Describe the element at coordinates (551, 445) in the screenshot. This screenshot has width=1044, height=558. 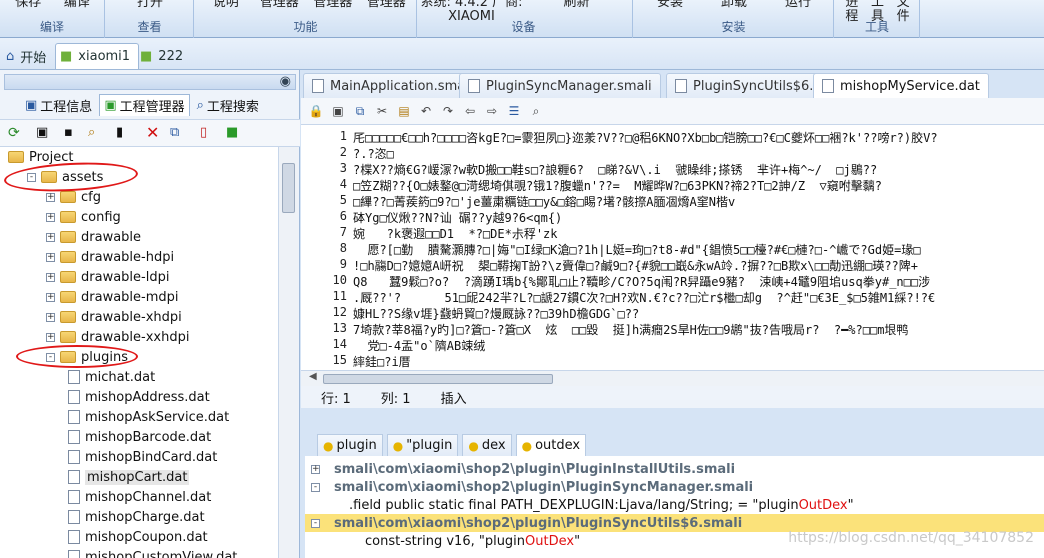
I see `search-tab: ● outdex` at that location.